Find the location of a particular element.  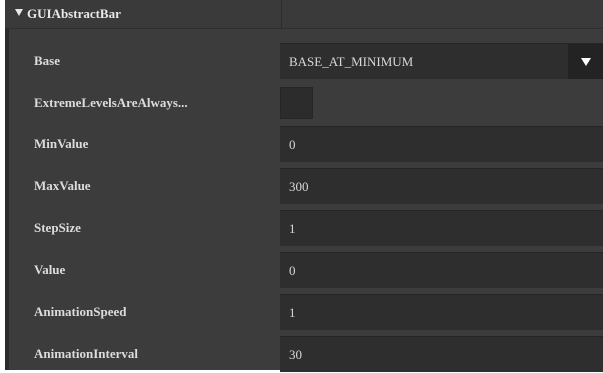

dropdown-button is located at coordinates (585, 61).